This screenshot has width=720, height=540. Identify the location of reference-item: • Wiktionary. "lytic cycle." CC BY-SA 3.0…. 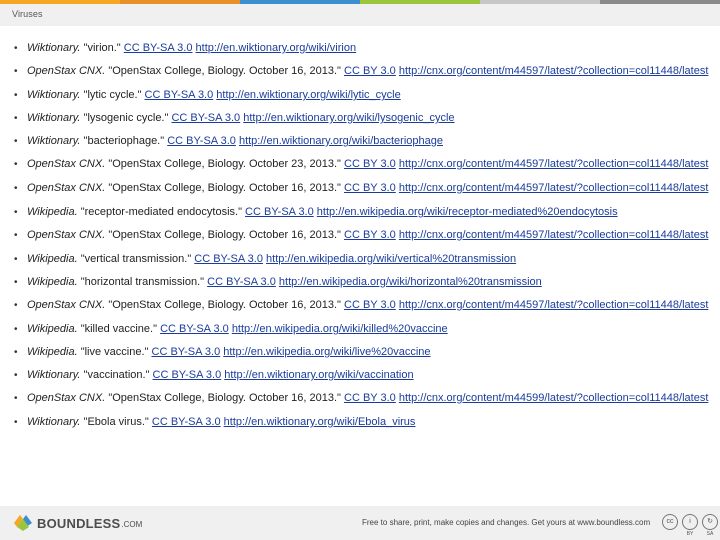
(364, 95).